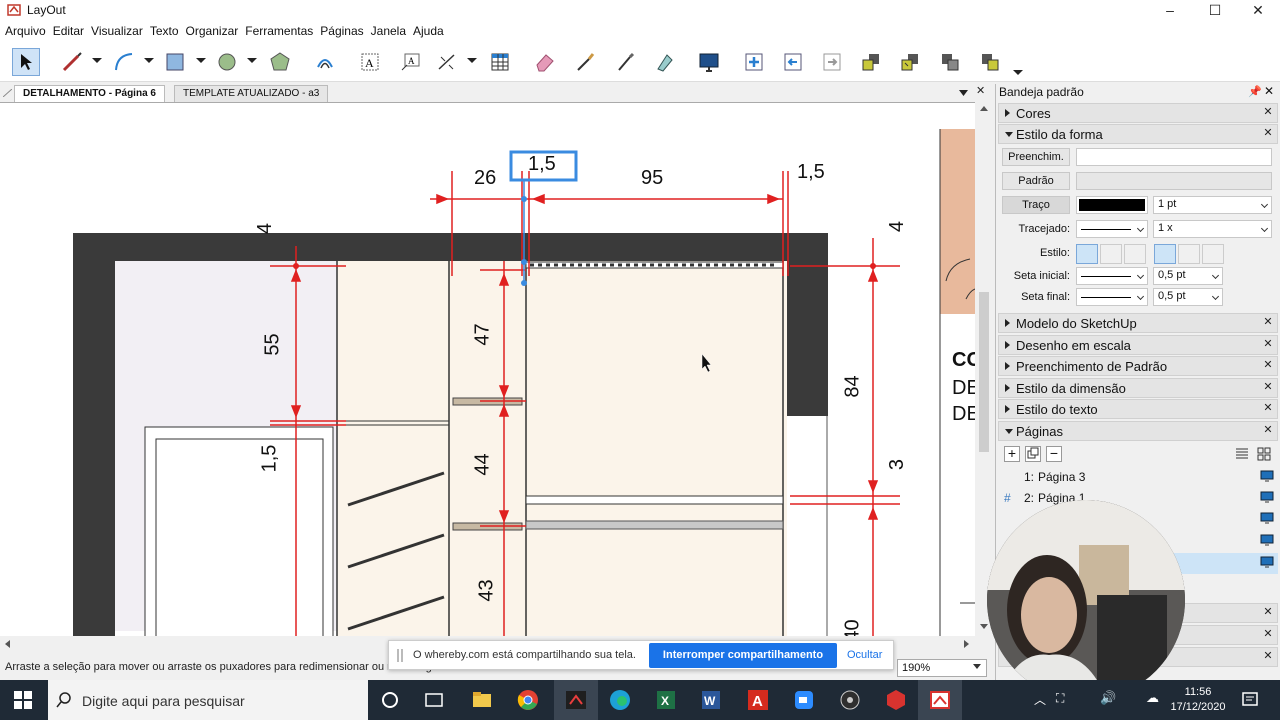 The width and height of the screenshot is (1280, 720). Describe the element at coordinates (576, 700) in the screenshot. I see `sketchup-layout-icon` at that location.